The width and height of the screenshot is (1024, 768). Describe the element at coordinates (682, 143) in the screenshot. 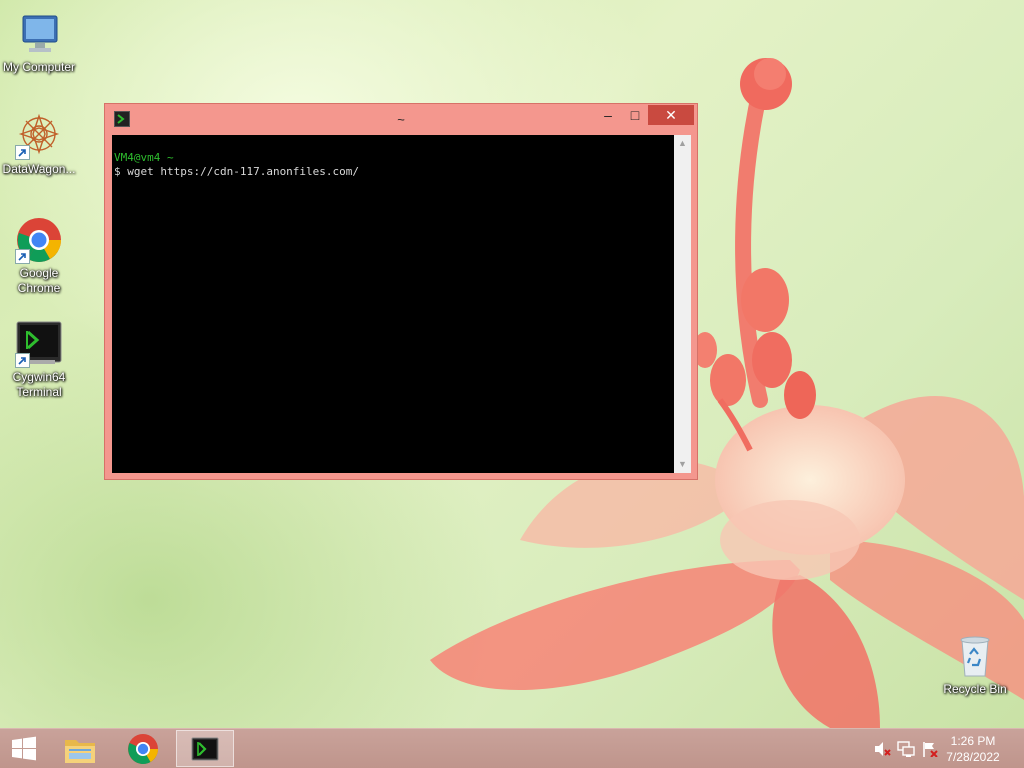

I see `scroll-up-icon: ▲` at that location.